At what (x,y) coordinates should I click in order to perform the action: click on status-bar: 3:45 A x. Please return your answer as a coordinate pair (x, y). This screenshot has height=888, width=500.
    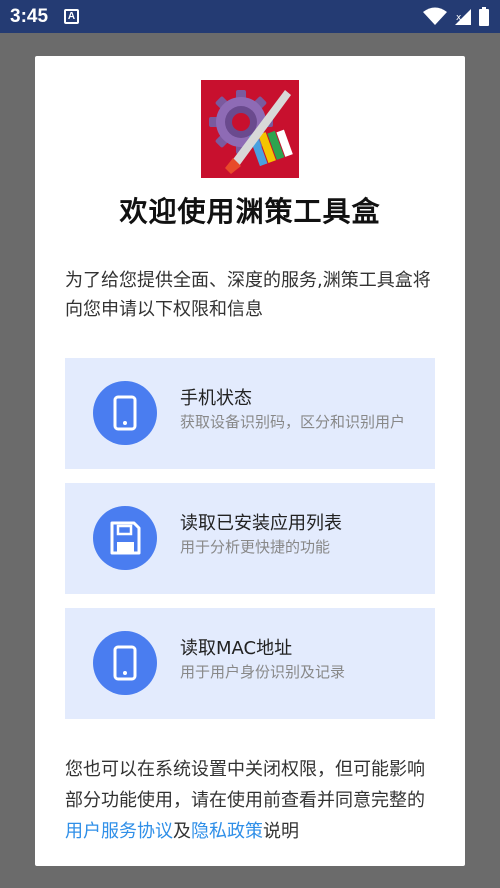
    Looking at the image, I should click on (250, 16).